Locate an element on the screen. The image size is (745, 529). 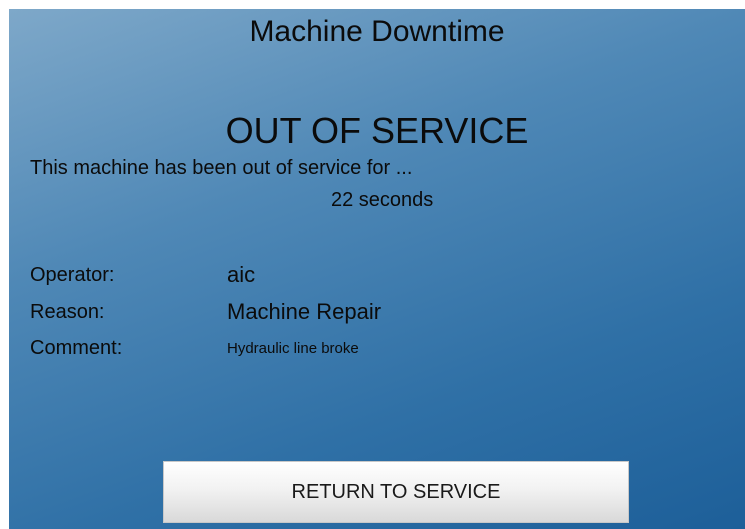
downtime-duration: 22 seconds is located at coordinates (382, 200).